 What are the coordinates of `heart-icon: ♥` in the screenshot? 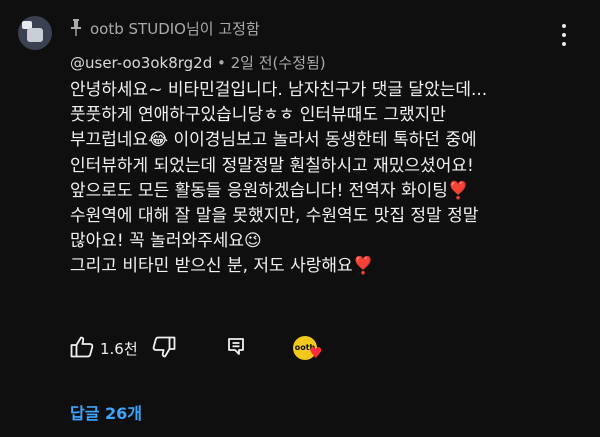 It's located at (316, 353).